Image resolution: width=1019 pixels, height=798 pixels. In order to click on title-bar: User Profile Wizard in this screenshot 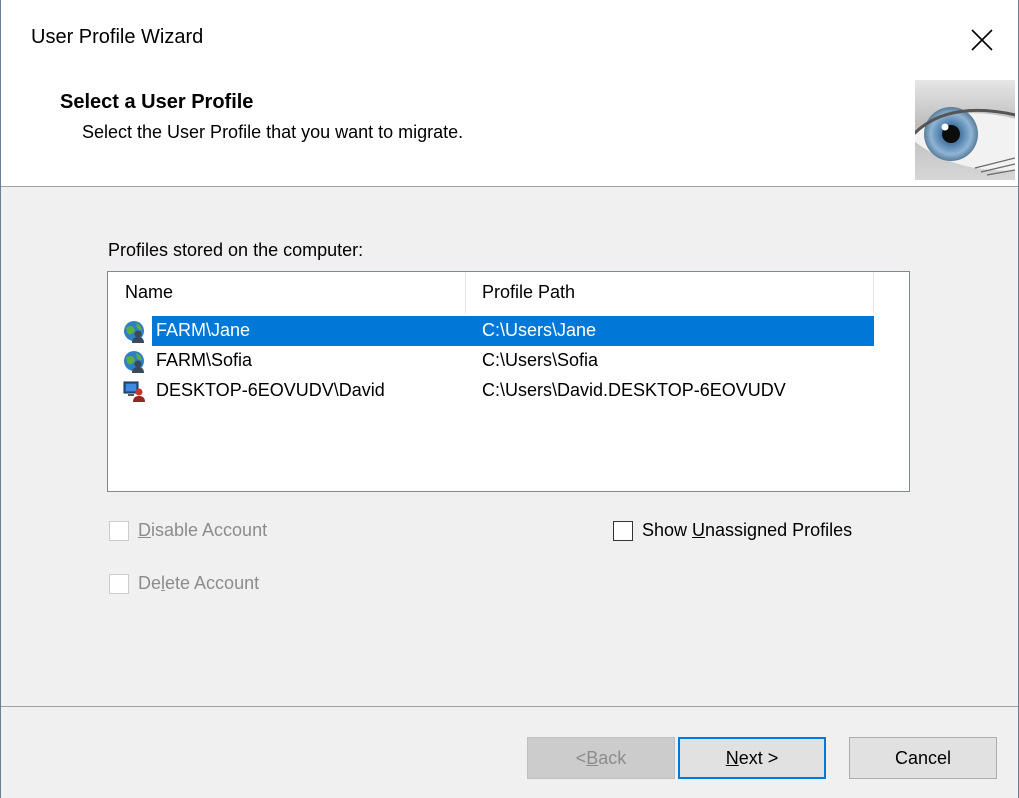, I will do `click(509, 40)`.